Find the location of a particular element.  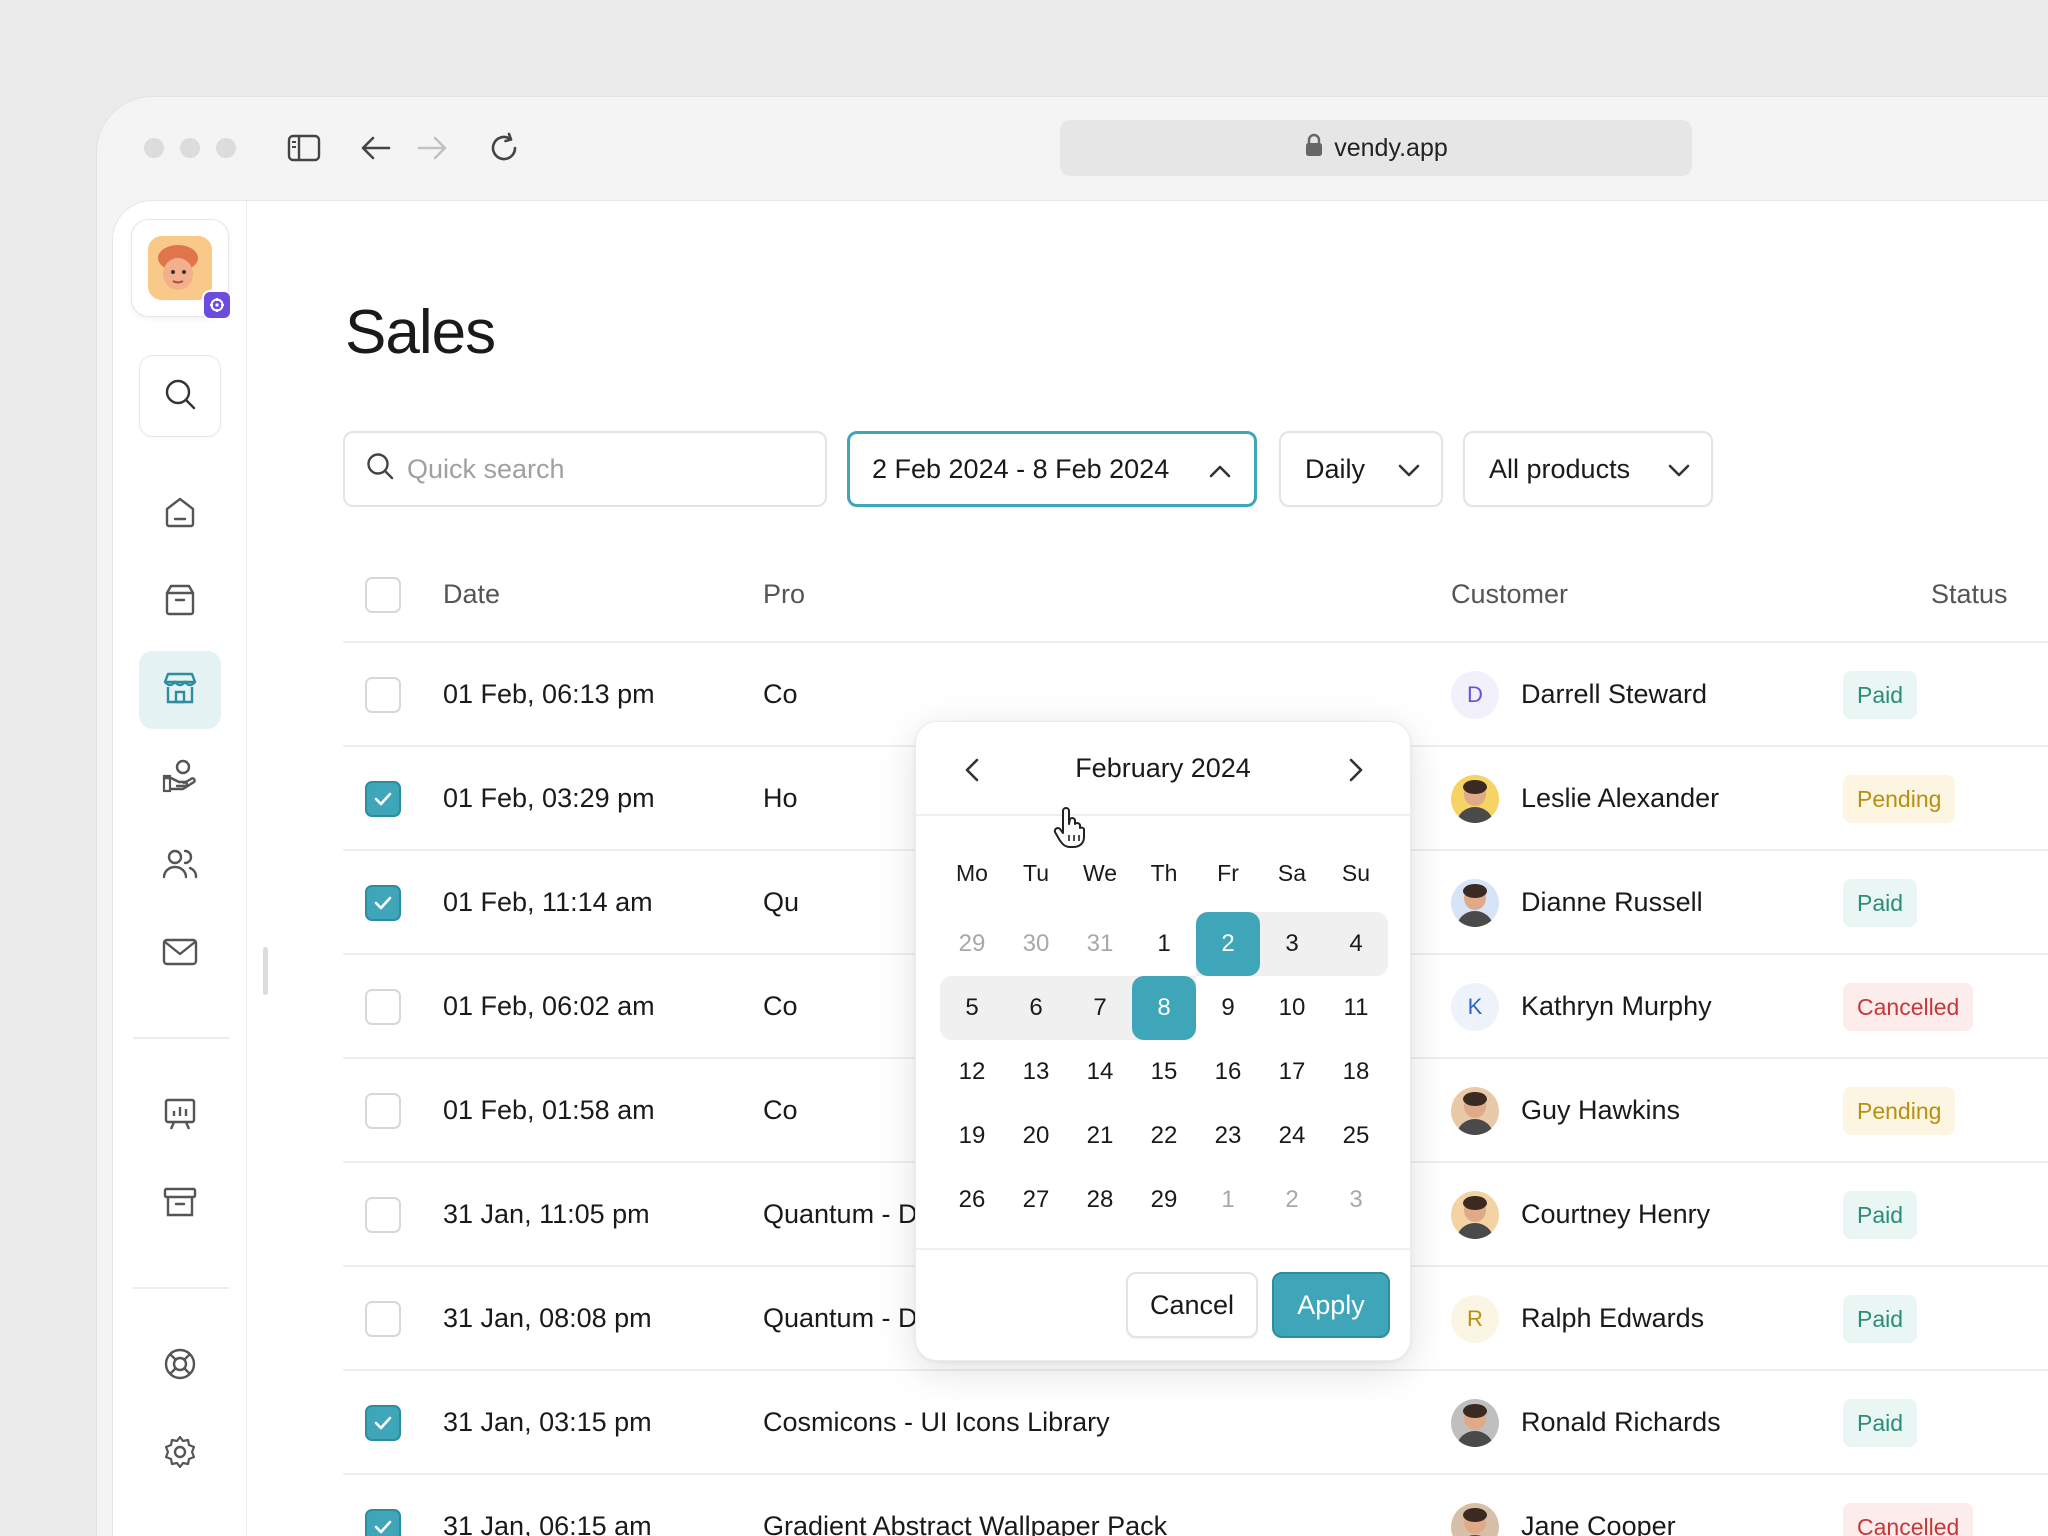

sidebar-item-help is located at coordinates (180, 1366).